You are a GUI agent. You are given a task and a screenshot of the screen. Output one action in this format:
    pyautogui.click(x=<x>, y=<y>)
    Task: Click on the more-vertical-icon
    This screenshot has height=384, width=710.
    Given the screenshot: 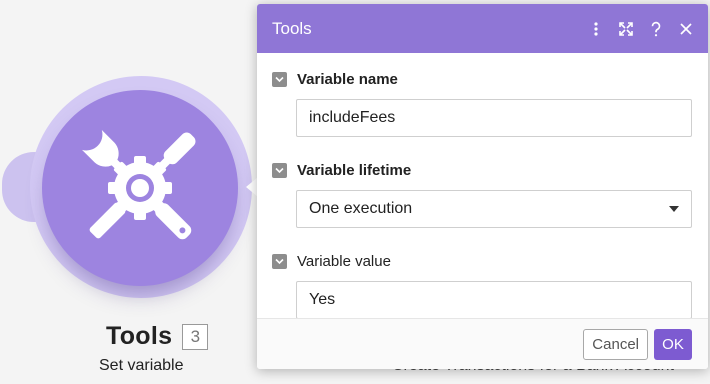 What is the action you would take?
    pyautogui.click(x=596, y=29)
    